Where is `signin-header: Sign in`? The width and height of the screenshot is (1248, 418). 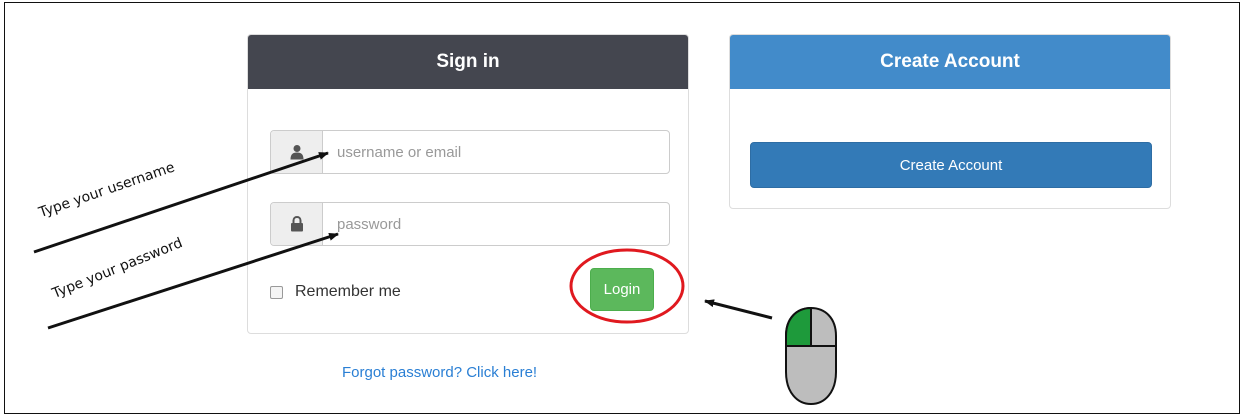 signin-header: Sign in is located at coordinates (468, 62).